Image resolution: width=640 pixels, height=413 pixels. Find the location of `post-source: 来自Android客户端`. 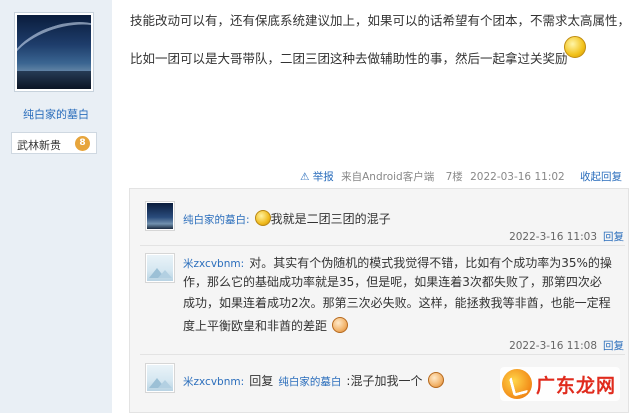

post-source: 来自Android客户端 is located at coordinates (388, 177).